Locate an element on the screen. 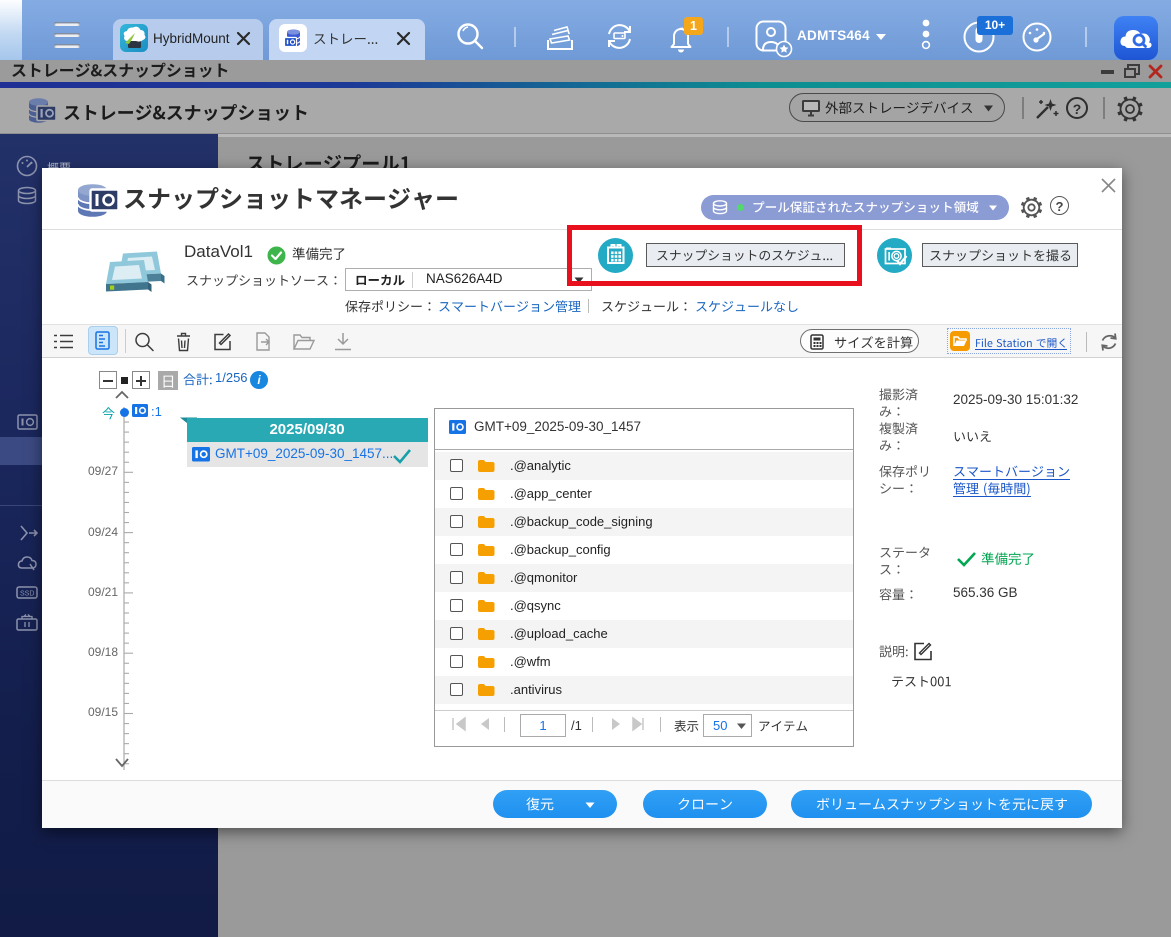  svg-text: SSD is located at coordinates (27, 594).